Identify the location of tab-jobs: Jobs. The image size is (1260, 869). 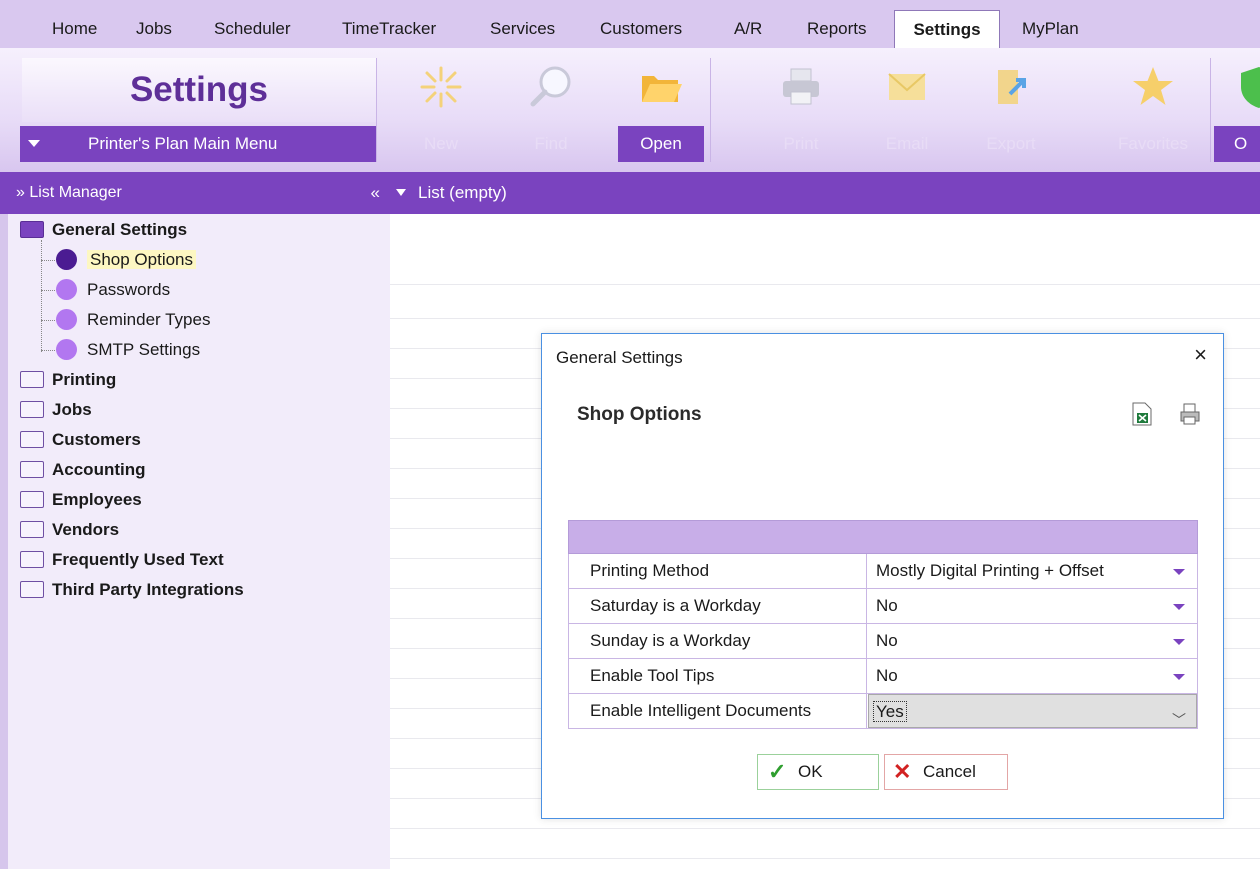
(154, 29).